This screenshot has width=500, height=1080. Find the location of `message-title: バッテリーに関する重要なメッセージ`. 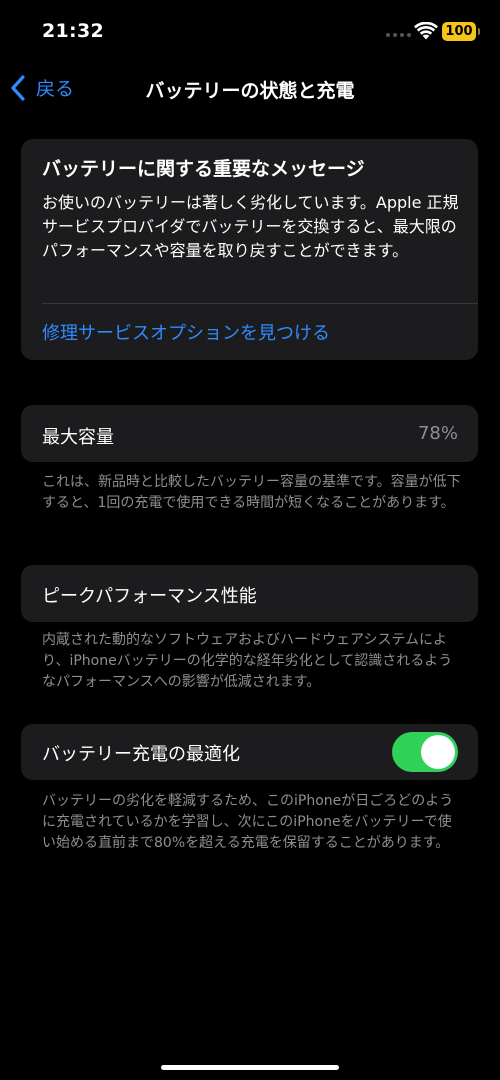

message-title: バッテリーに関する重要なメッセージ is located at coordinates (203, 169).